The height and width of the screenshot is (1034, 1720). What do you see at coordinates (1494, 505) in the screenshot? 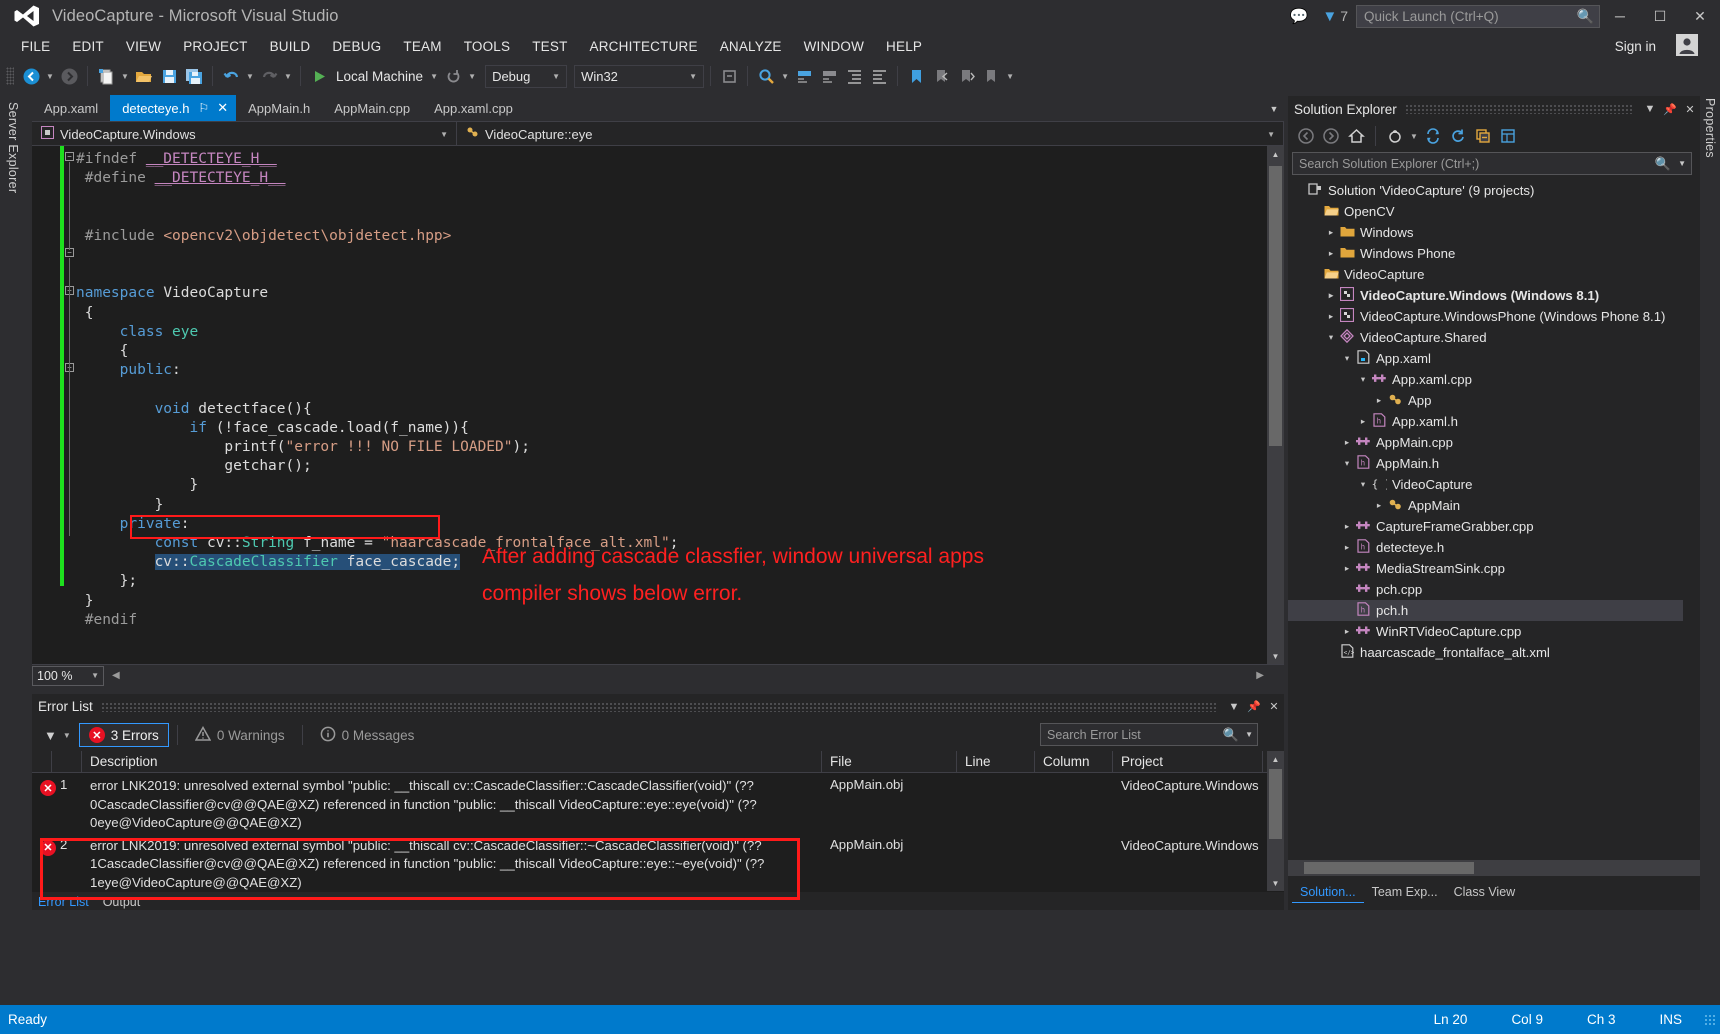
I see `solution-tree-item: ▸ AppMain` at bounding box center [1494, 505].